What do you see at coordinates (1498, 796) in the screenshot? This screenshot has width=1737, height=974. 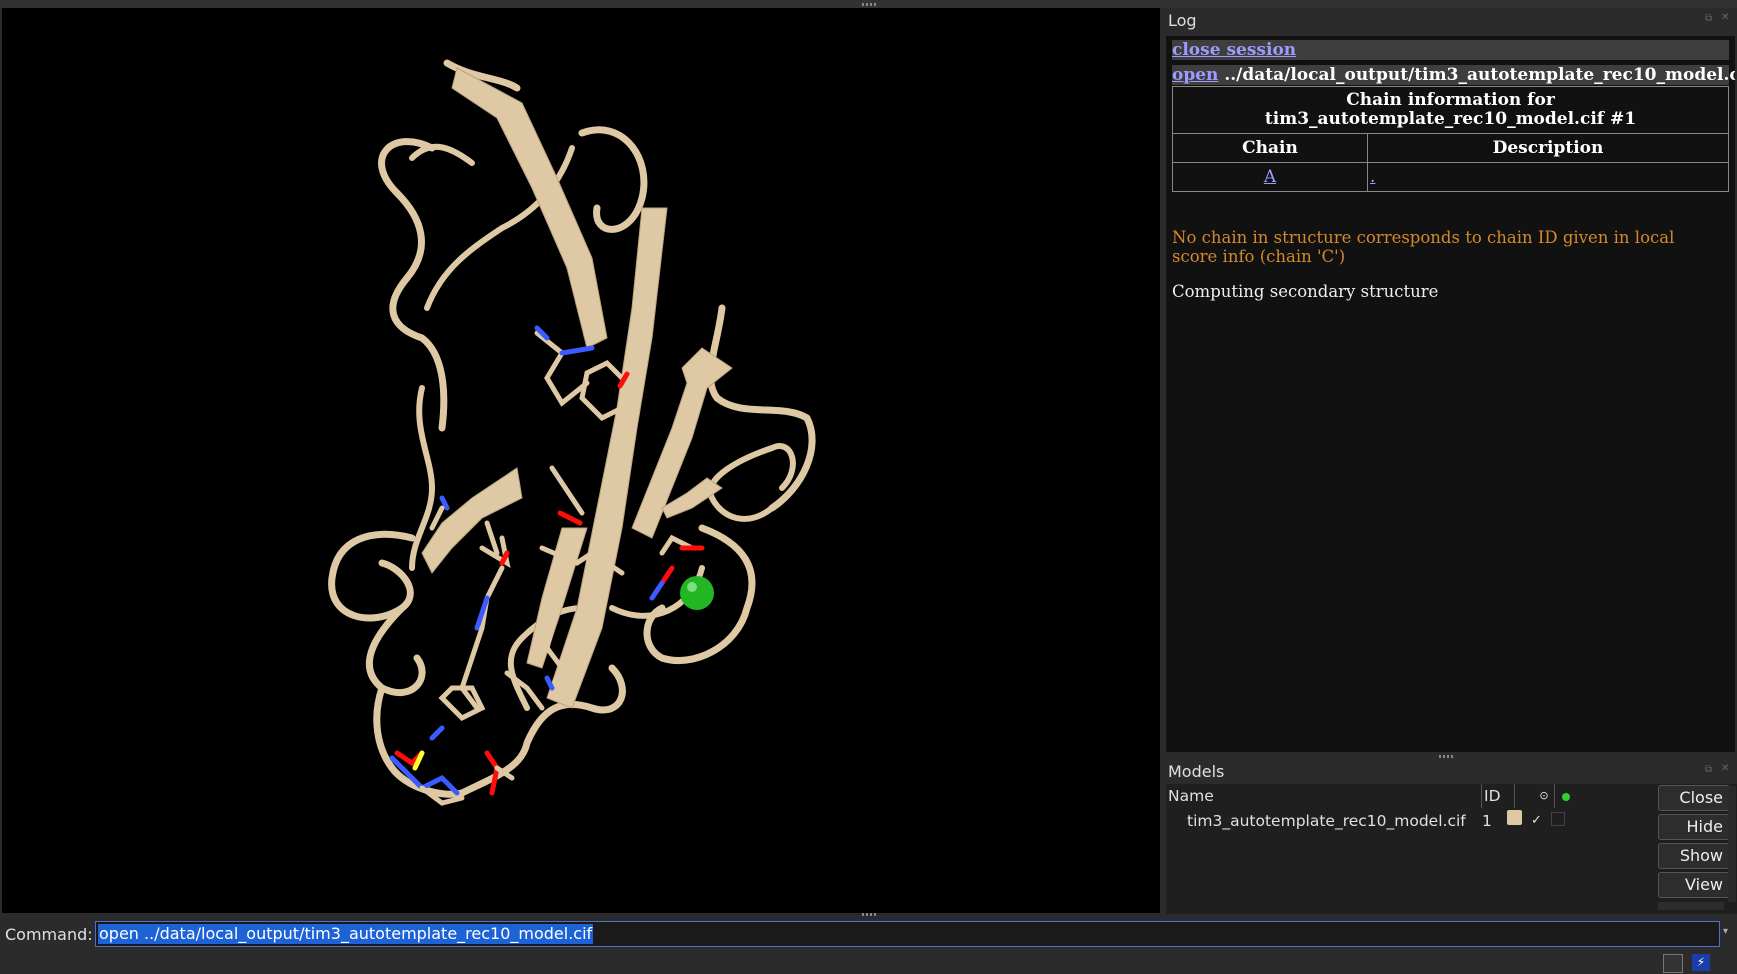 I see `id-column-header: ID` at bounding box center [1498, 796].